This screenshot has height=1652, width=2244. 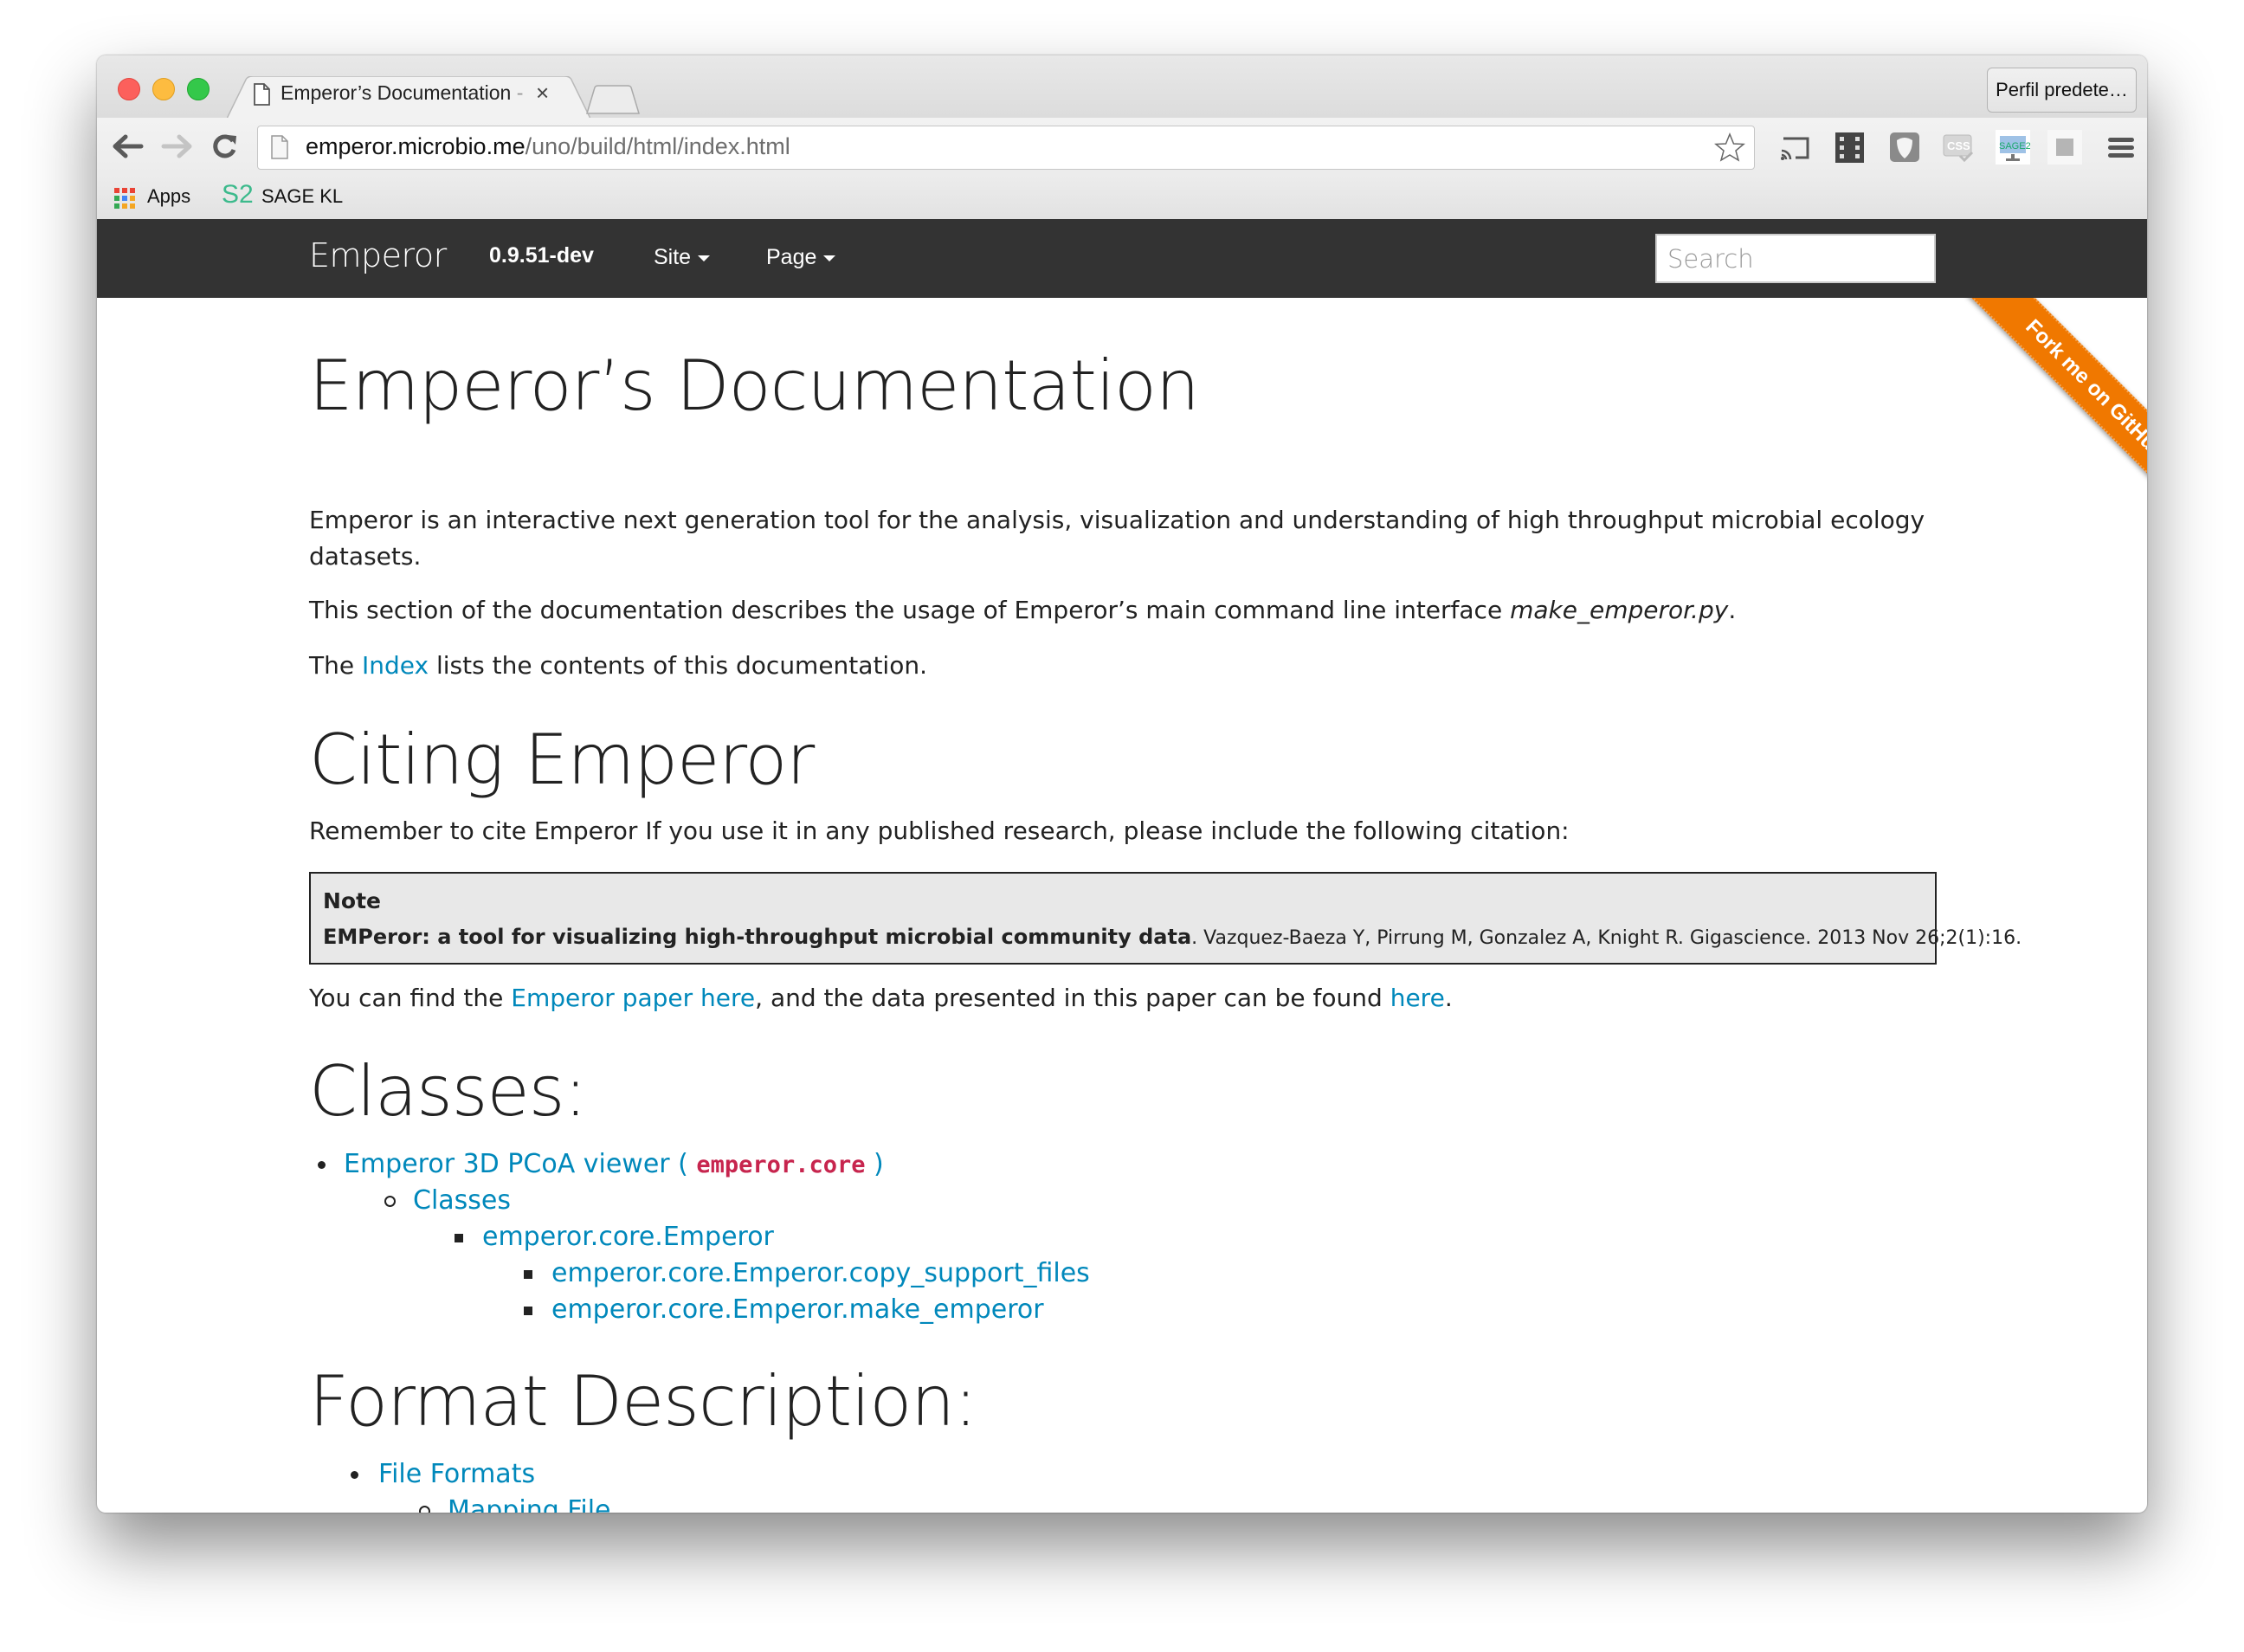 I want to click on tab-close-icon: ×, so click(x=542, y=93).